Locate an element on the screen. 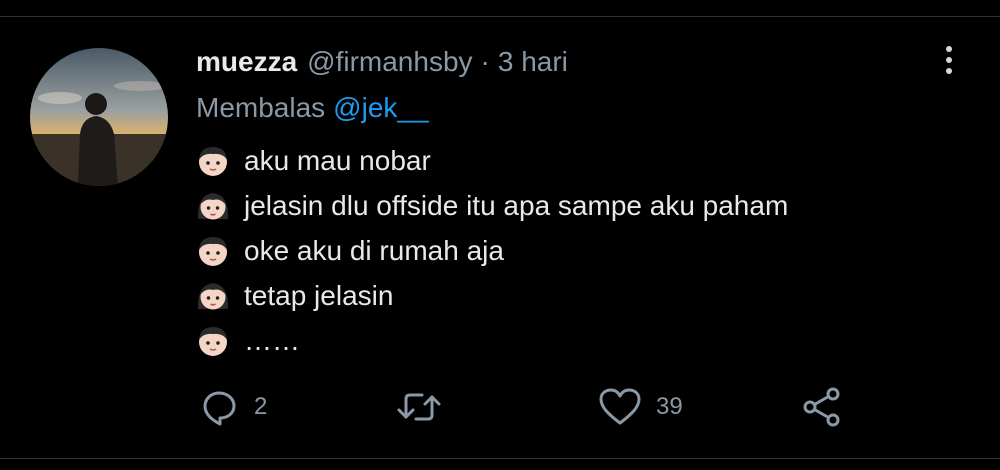 The width and height of the screenshot is (1000, 470). timestamp: 3 hari is located at coordinates (533, 62).